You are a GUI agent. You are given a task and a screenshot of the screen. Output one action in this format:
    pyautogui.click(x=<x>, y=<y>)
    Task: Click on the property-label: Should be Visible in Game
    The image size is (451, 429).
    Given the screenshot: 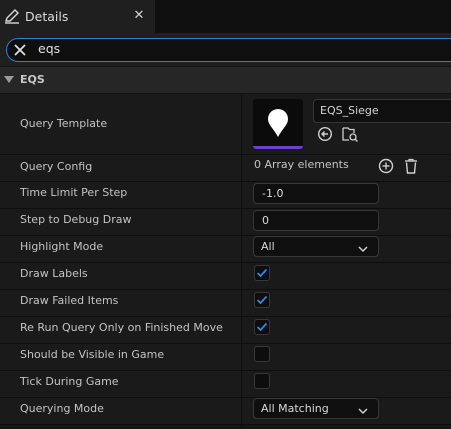 What is the action you would take?
    pyautogui.click(x=92, y=354)
    